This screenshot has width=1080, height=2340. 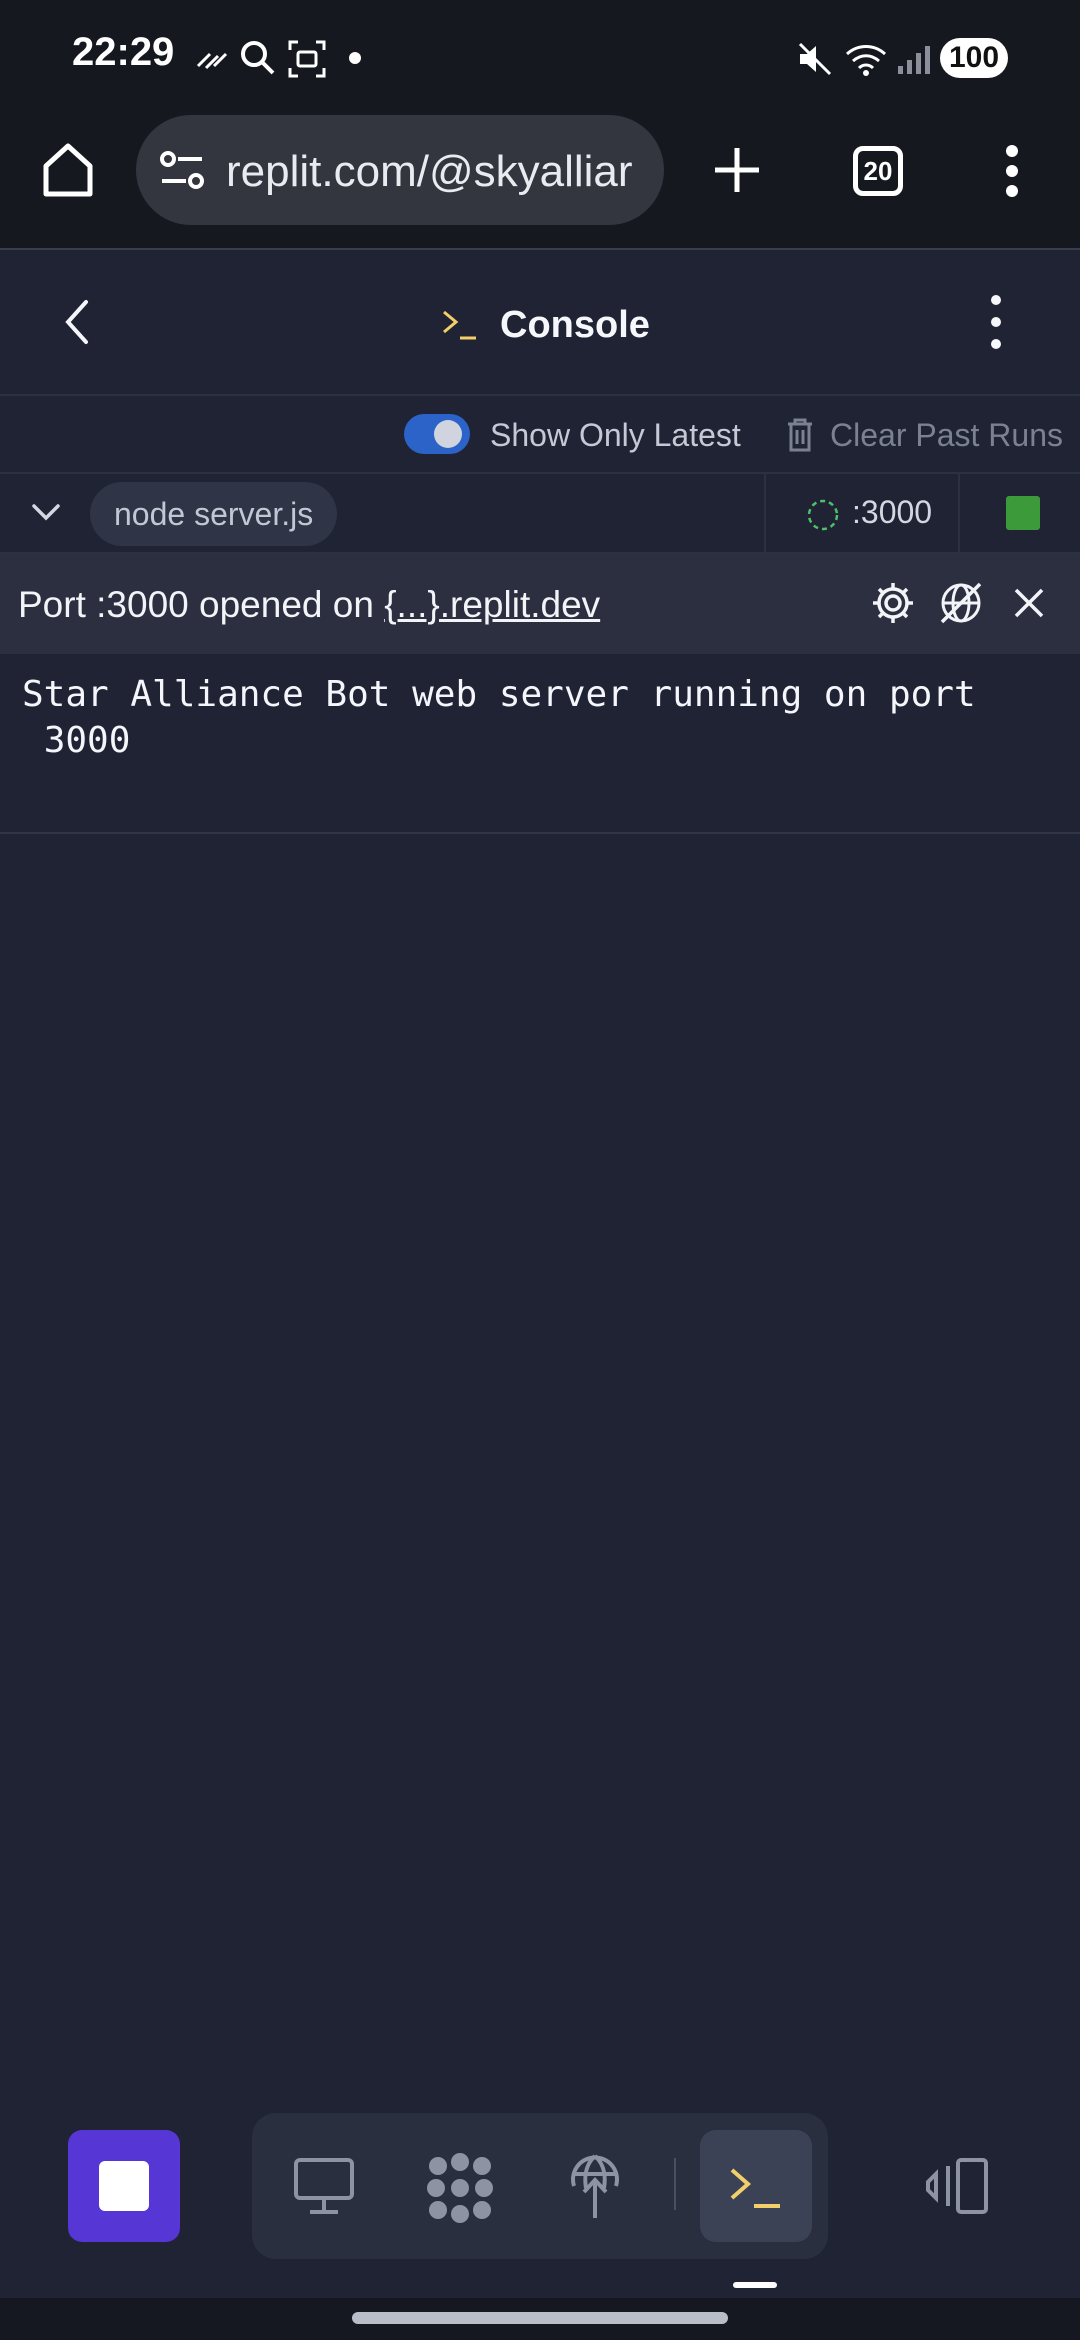 What do you see at coordinates (324, 2186) in the screenshot?
I see `webview-monitor-icon` at bounding box center [324, 2186].